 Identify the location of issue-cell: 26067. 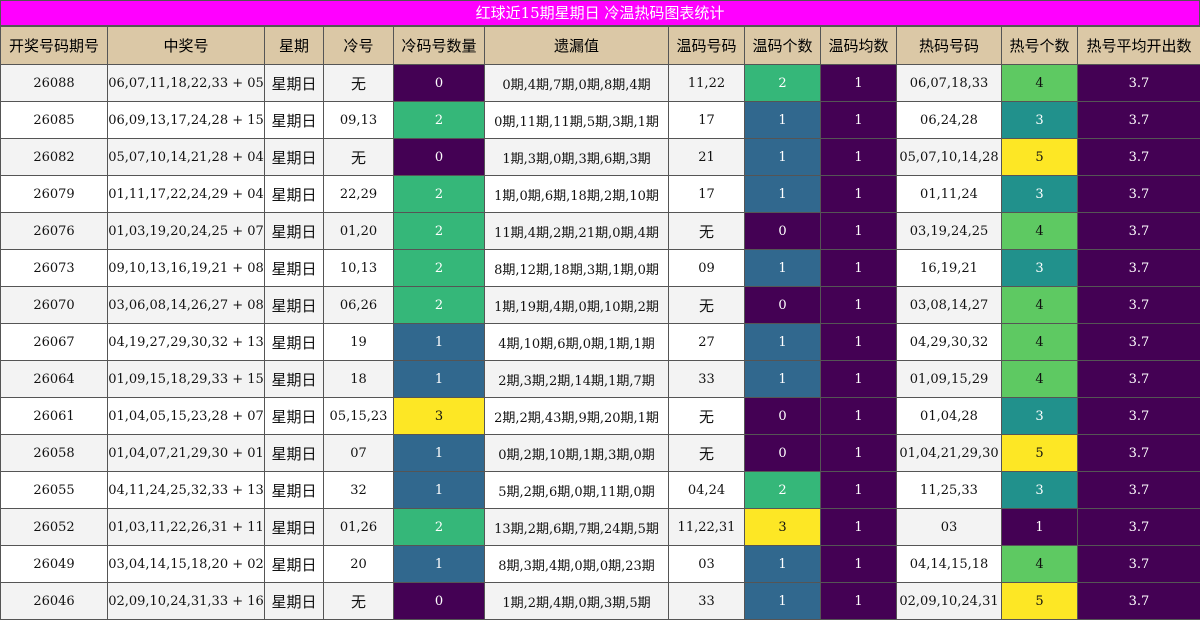
(54, 342).